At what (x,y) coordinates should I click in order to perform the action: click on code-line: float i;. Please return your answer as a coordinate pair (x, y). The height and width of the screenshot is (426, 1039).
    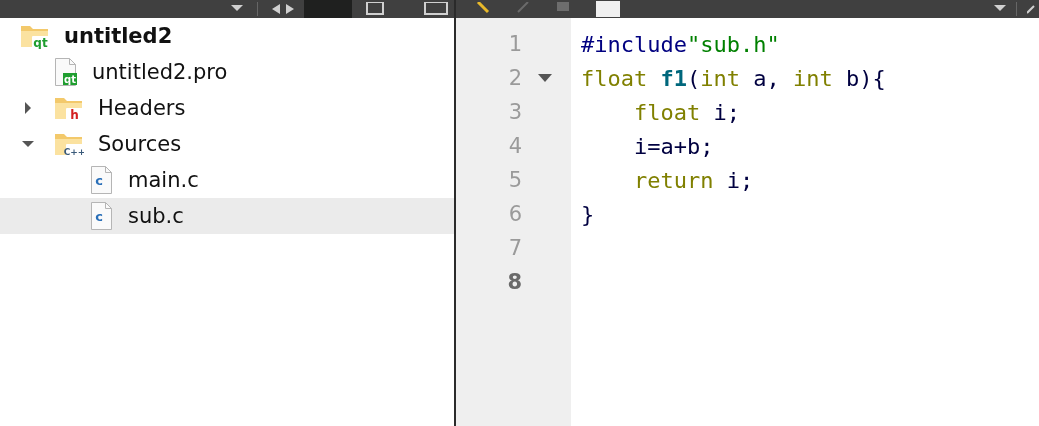
    Looking at the image, I should click on (686, 112).